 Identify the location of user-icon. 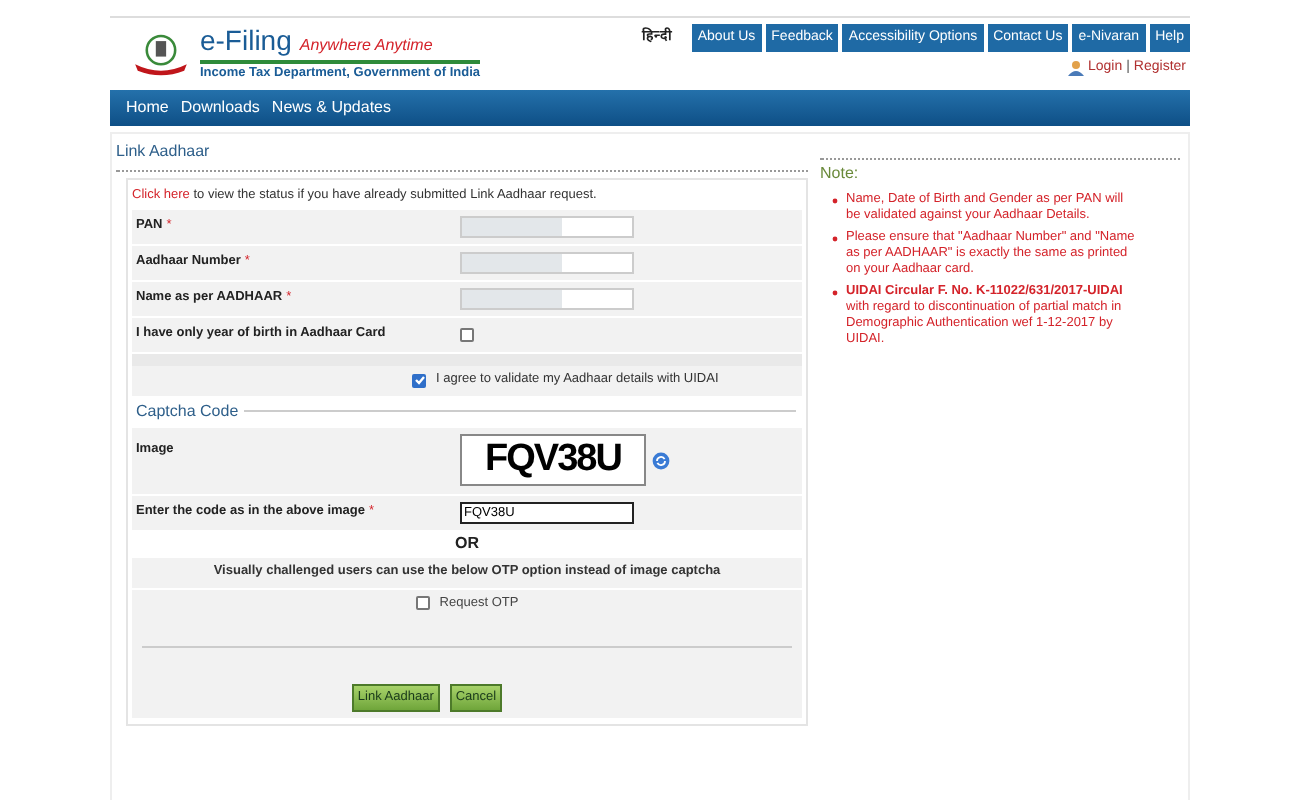
(1075, 68).